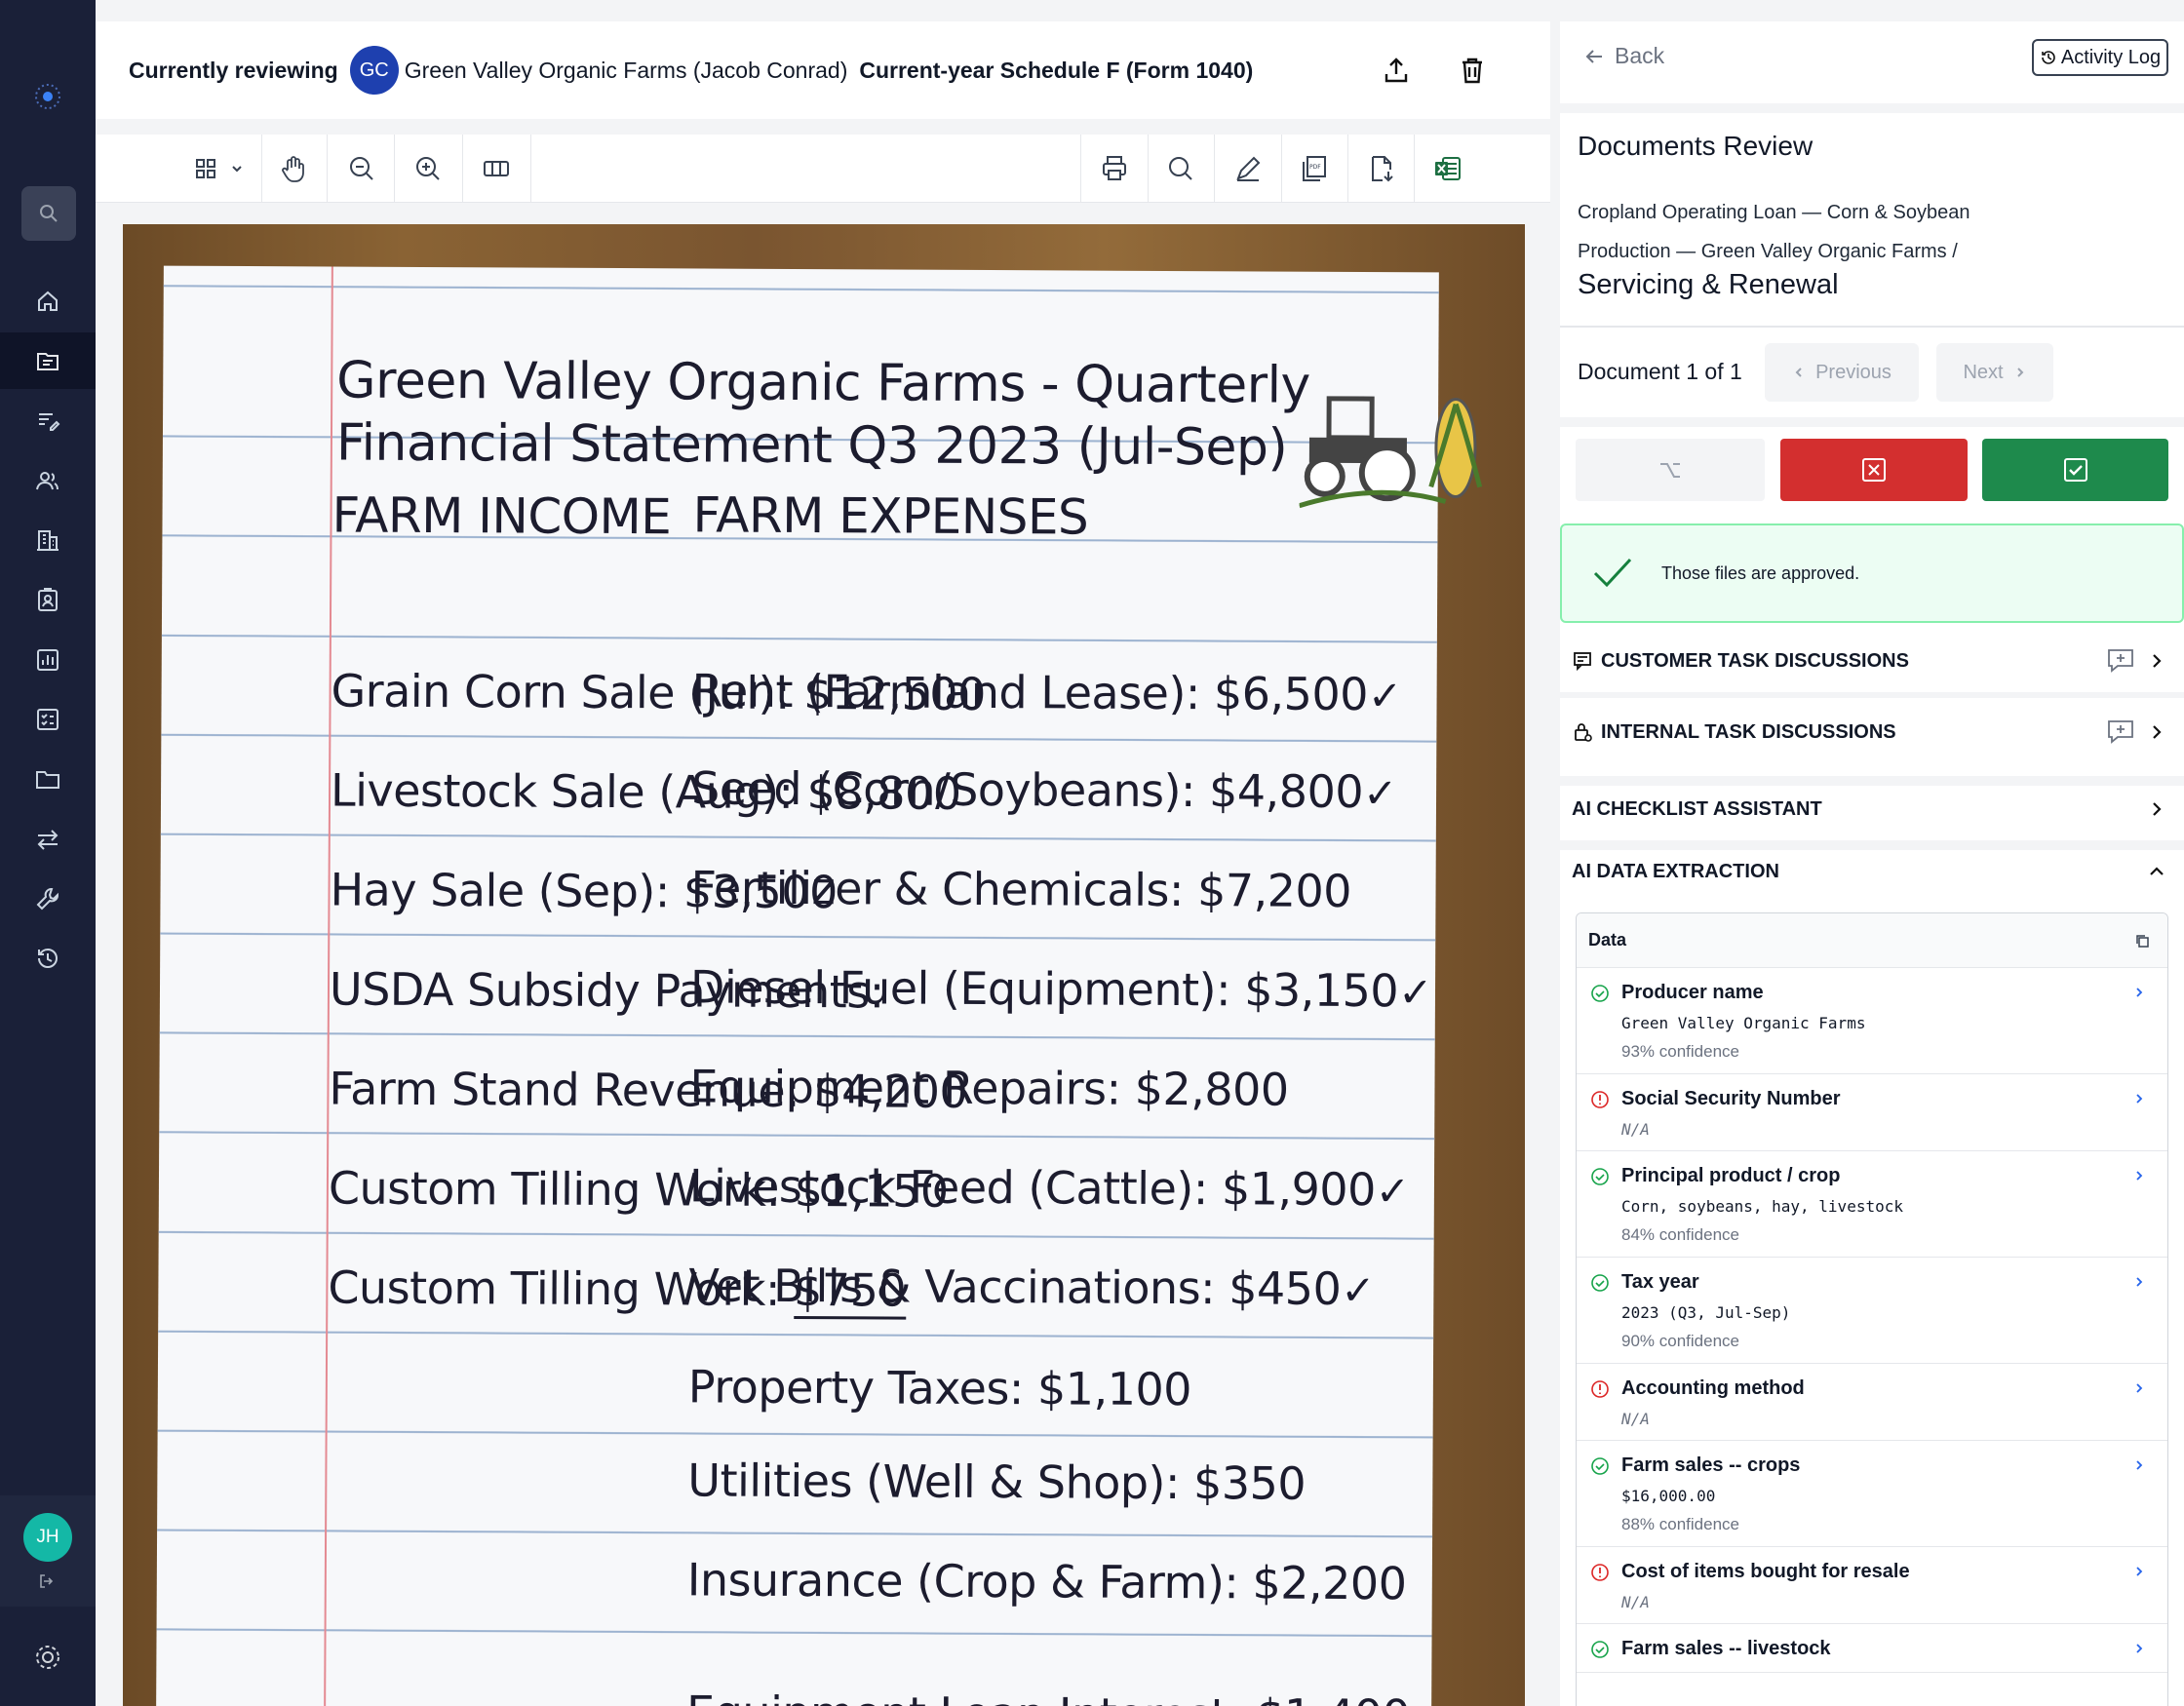 The image size is (2184, 1706). What do you see at coordinates (1472, 70) in the screenshot?
I see `trash-icon` at bounding box center [1472, 70].